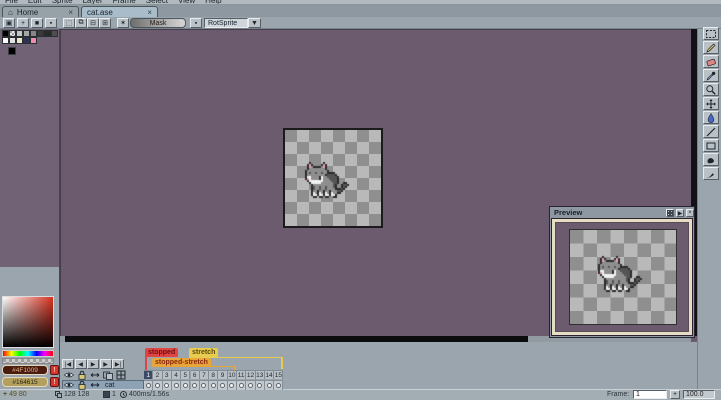 This screenshot has width=721, height=400. Describe the element at coordinates (105, 364) in the screenshot. I see `next-frame-button: ▶` at that location.